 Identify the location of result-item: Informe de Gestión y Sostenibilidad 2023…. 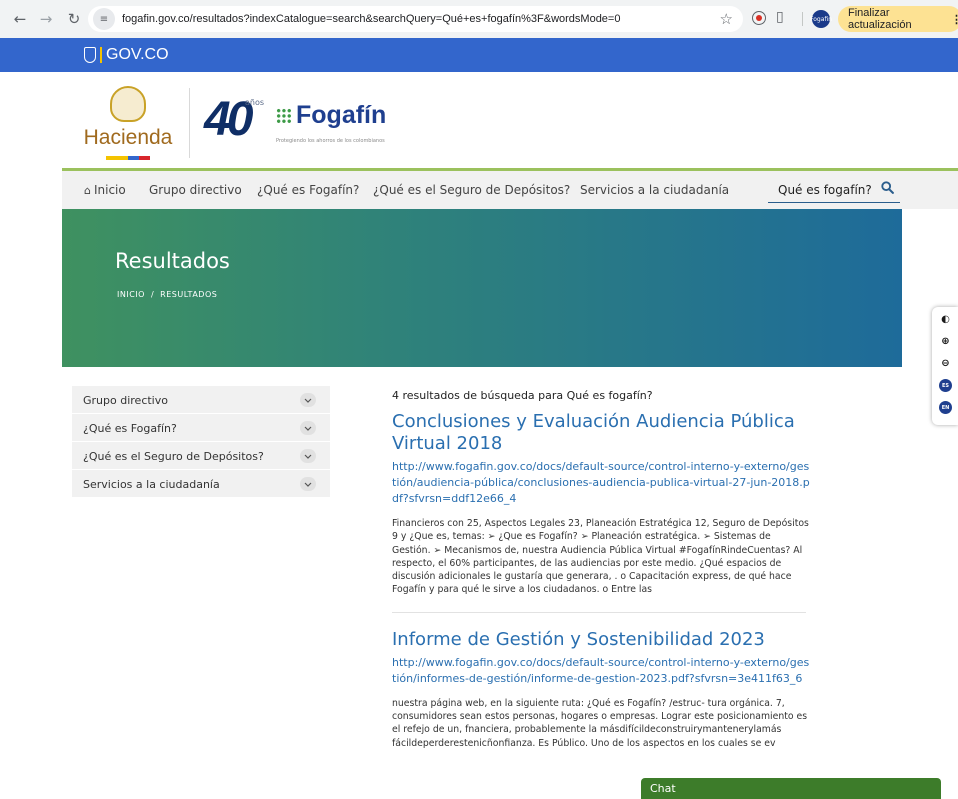
(602, 689).